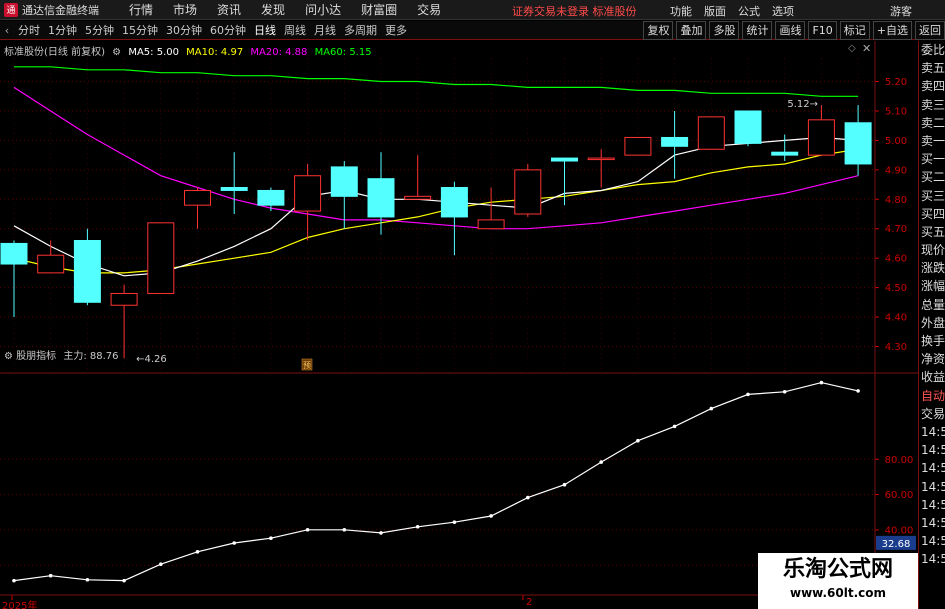  Describe the element at coordinates (20, 605) in the screenshot. I see `axis-year-label: 2025年` at that location.